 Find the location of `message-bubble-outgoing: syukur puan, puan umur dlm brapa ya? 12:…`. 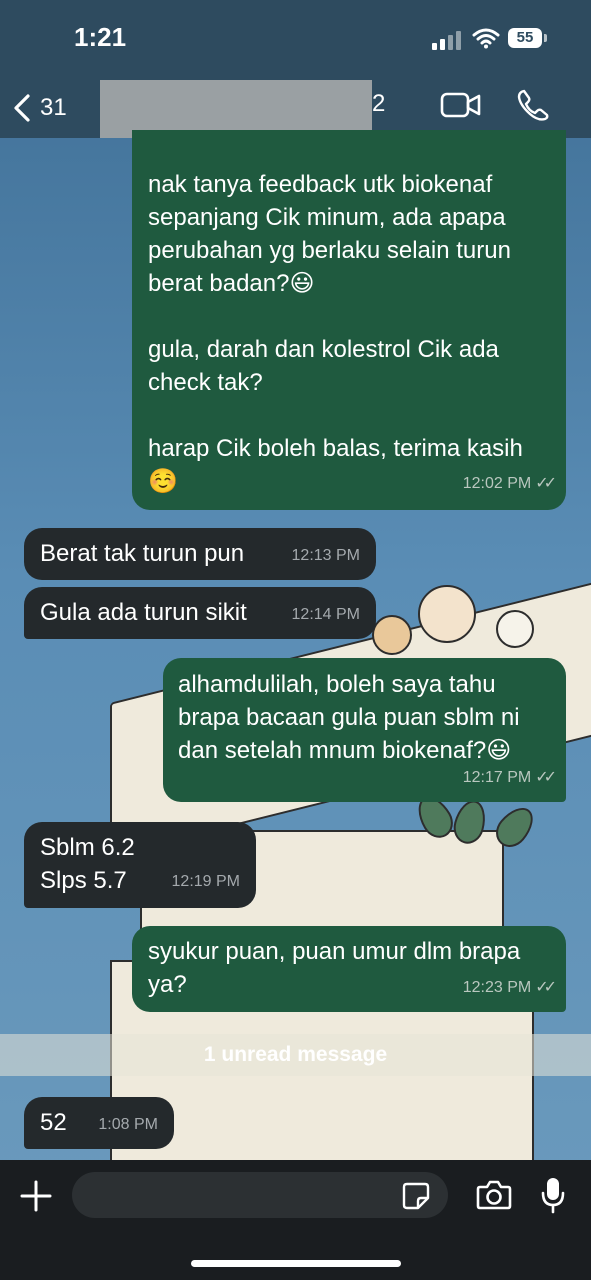

message-bubble-outgoing: syukur puan, puan umur dlm brapa ya? 12:… is located at coordinates (349, 969).